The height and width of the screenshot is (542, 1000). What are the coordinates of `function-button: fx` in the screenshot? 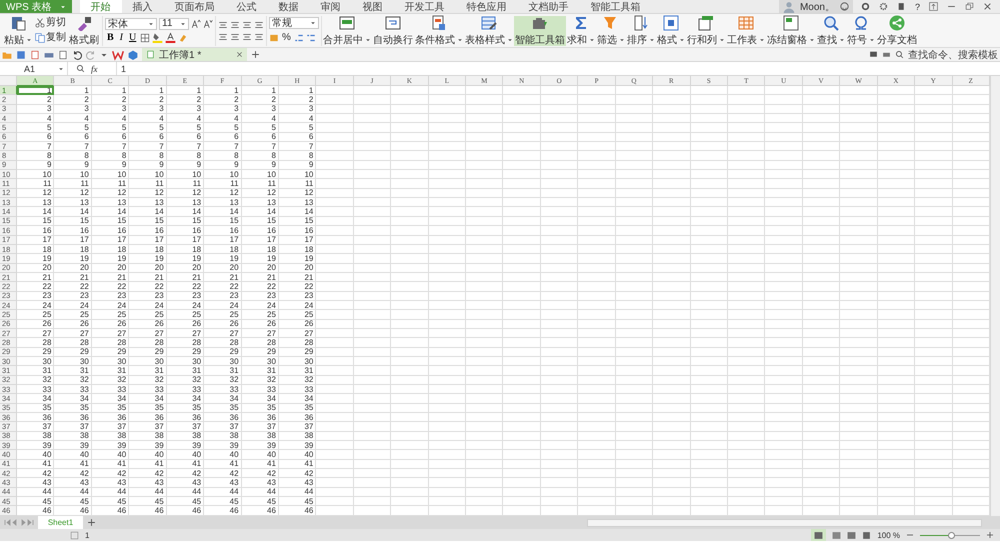 It's located at (94, 69).